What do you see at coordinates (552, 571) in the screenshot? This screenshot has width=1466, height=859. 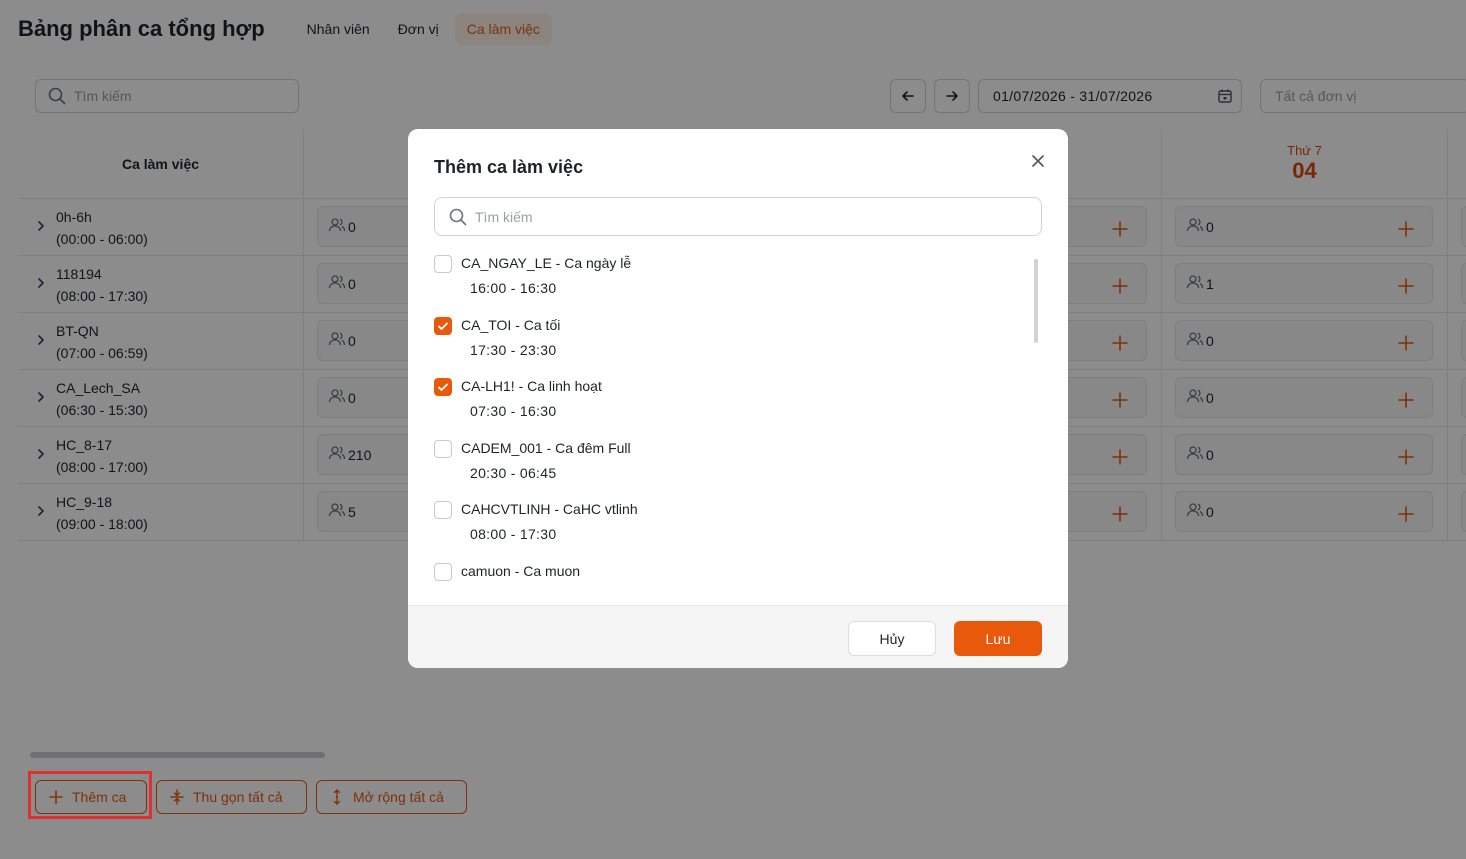 I see `option-name: Ca muon` at bounding box center [552, 571].